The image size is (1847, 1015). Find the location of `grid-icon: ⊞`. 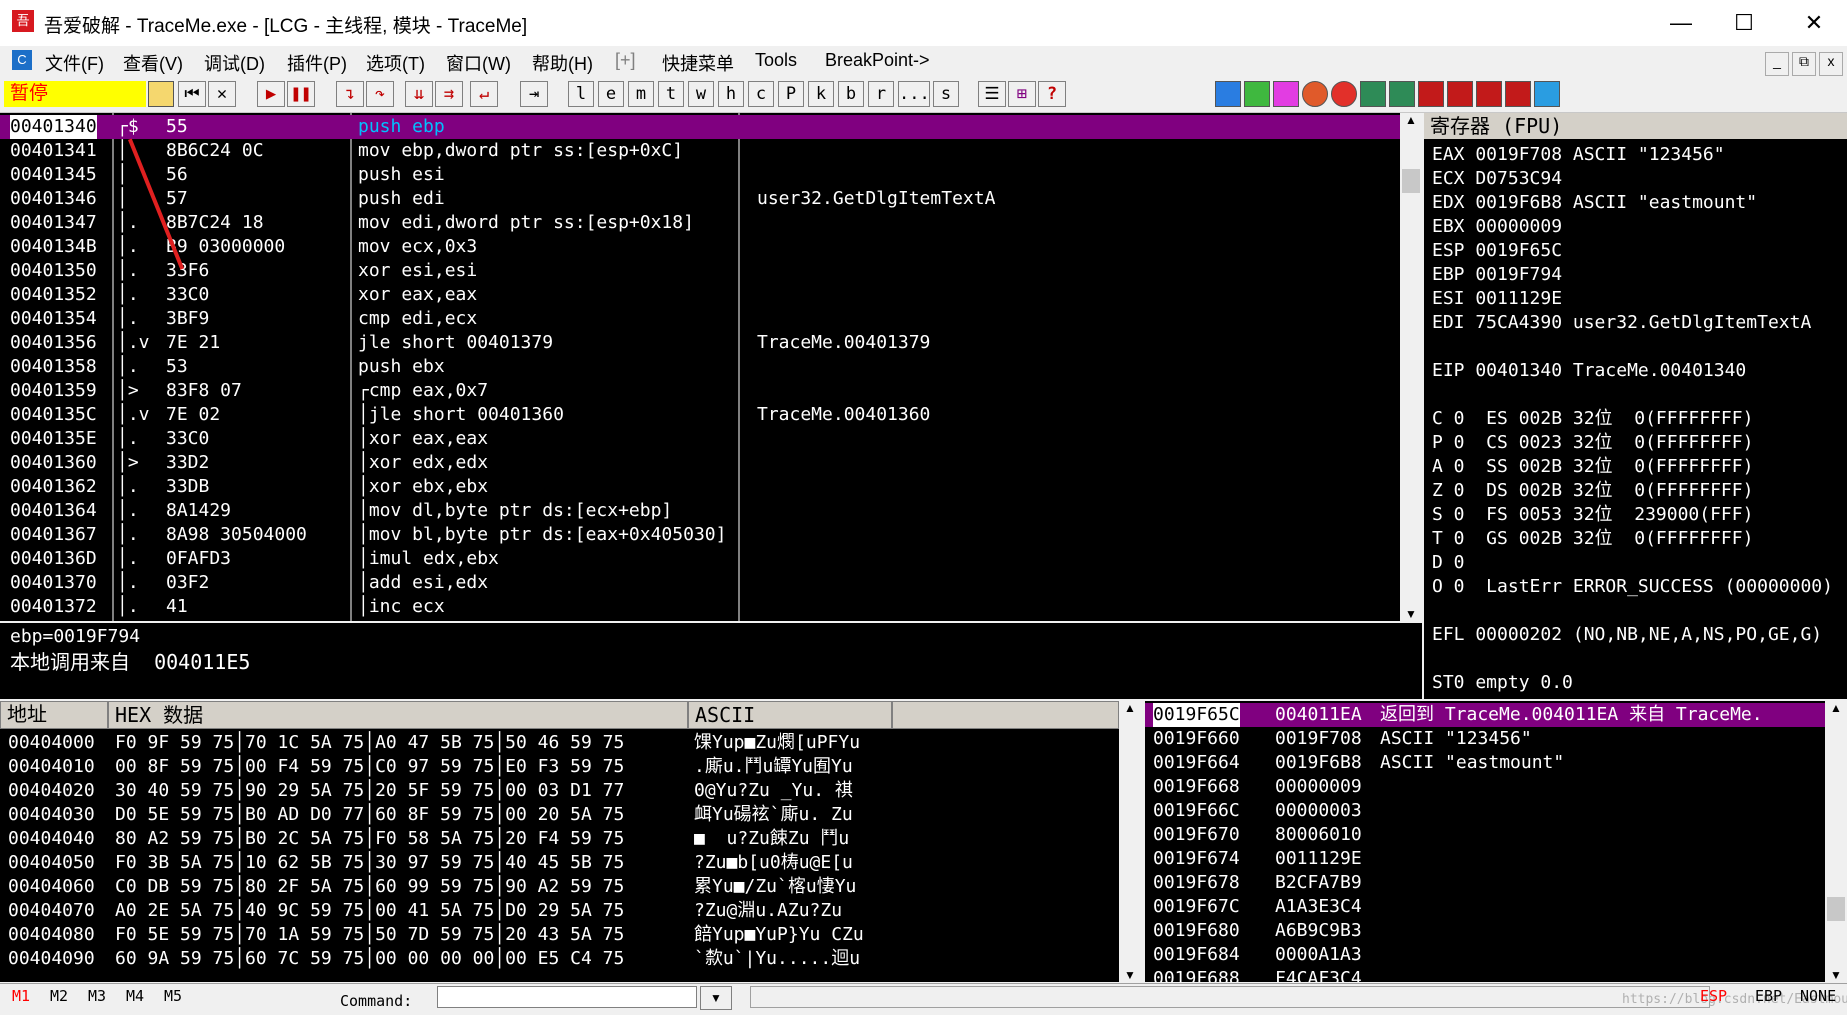

grid-icon: ⊞ is located at coordinates (1022, 94).